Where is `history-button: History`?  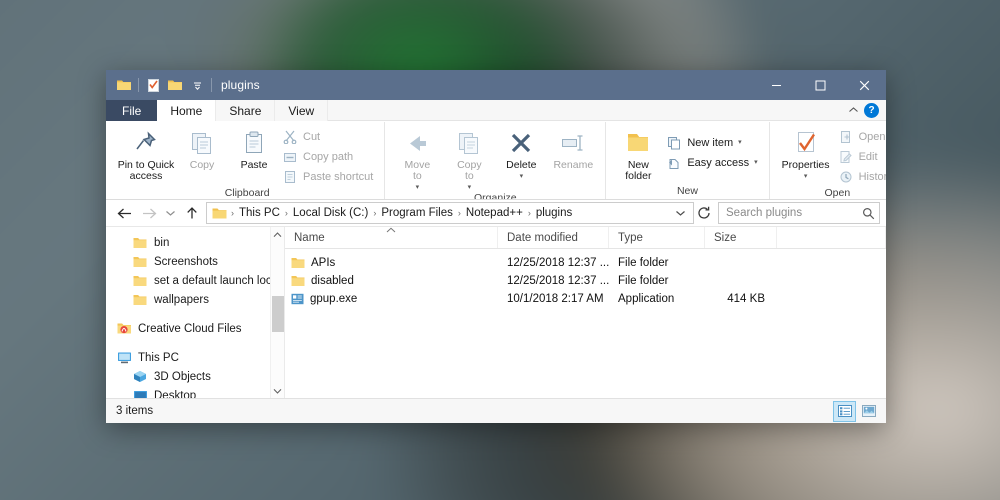 history-button: History is located at coordinates (861, 176).